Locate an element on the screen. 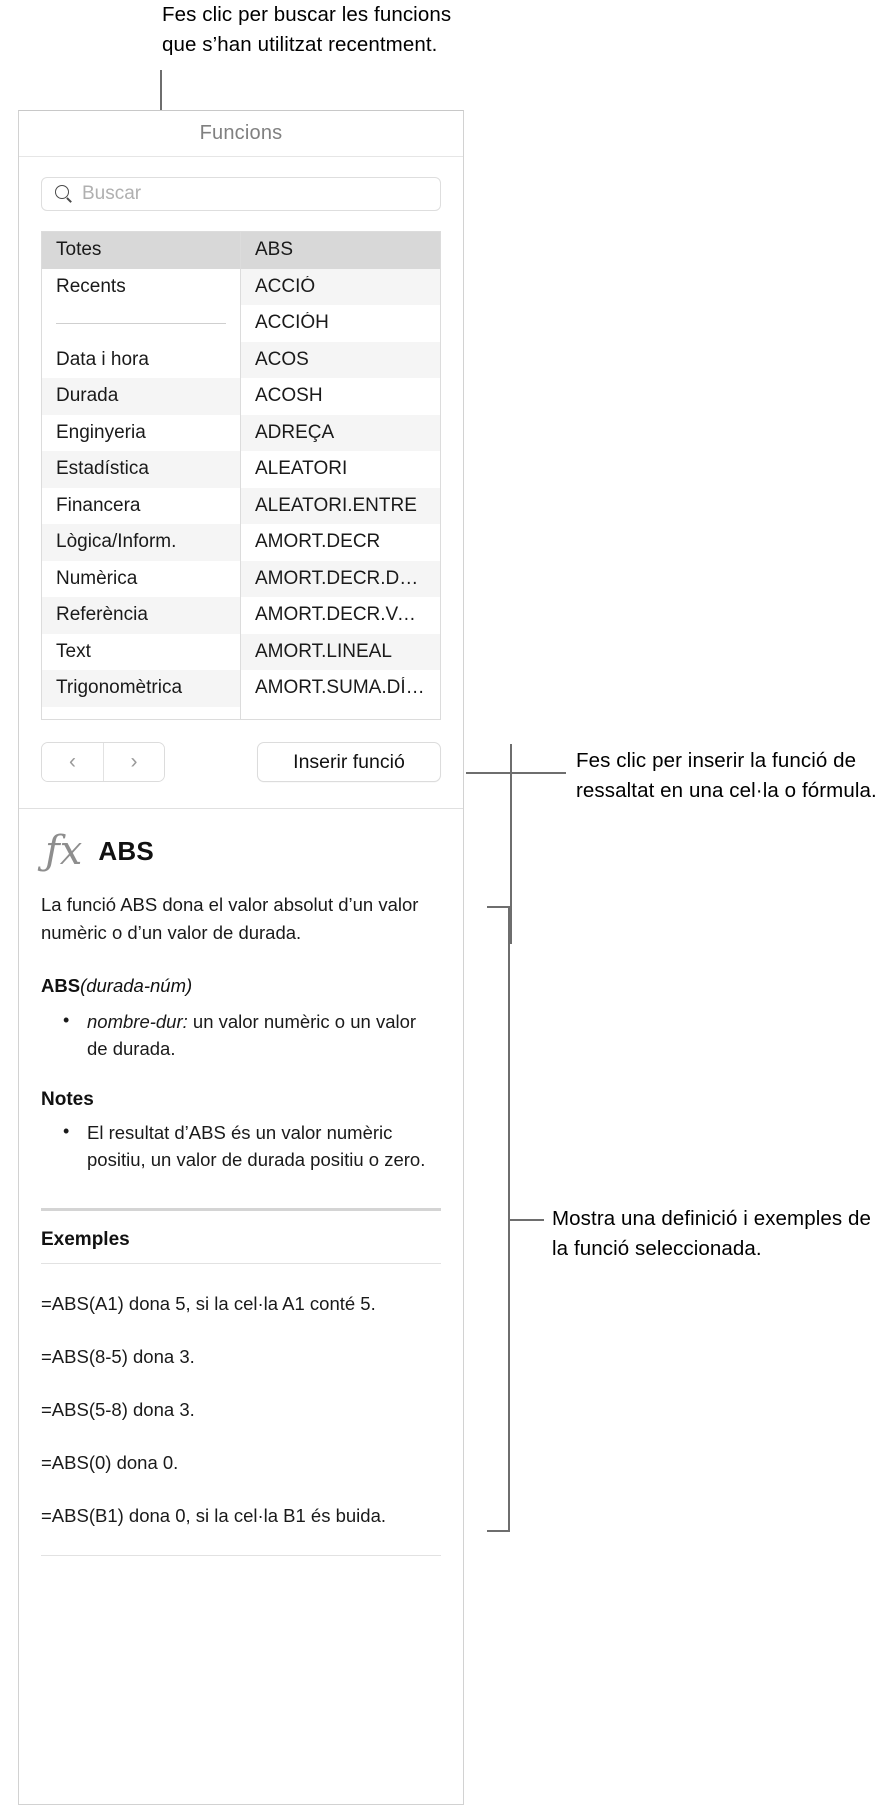 This screenshot has width=891, height=1817. function-label: ALEATORI.ENTRE is located at coordinates (336, 505).